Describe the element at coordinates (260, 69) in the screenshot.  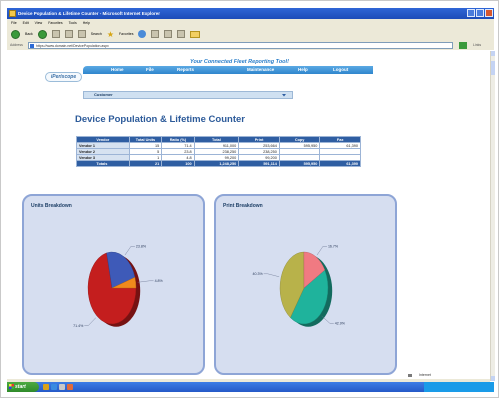
I see `nav-maintenance: Maintenance` at that location.